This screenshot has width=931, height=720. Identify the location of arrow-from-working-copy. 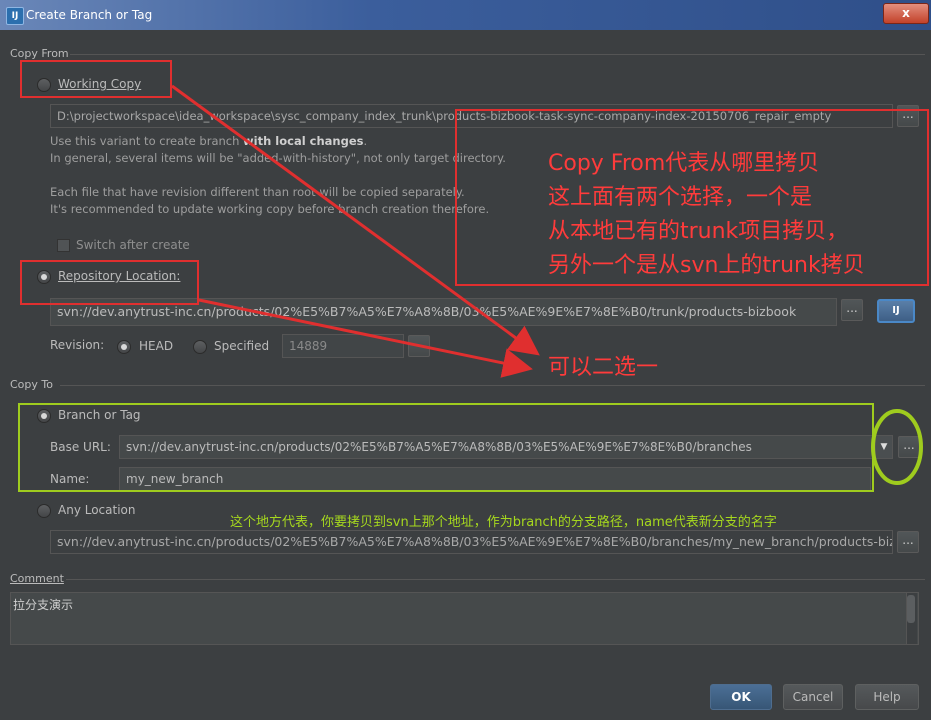
(355, 220).